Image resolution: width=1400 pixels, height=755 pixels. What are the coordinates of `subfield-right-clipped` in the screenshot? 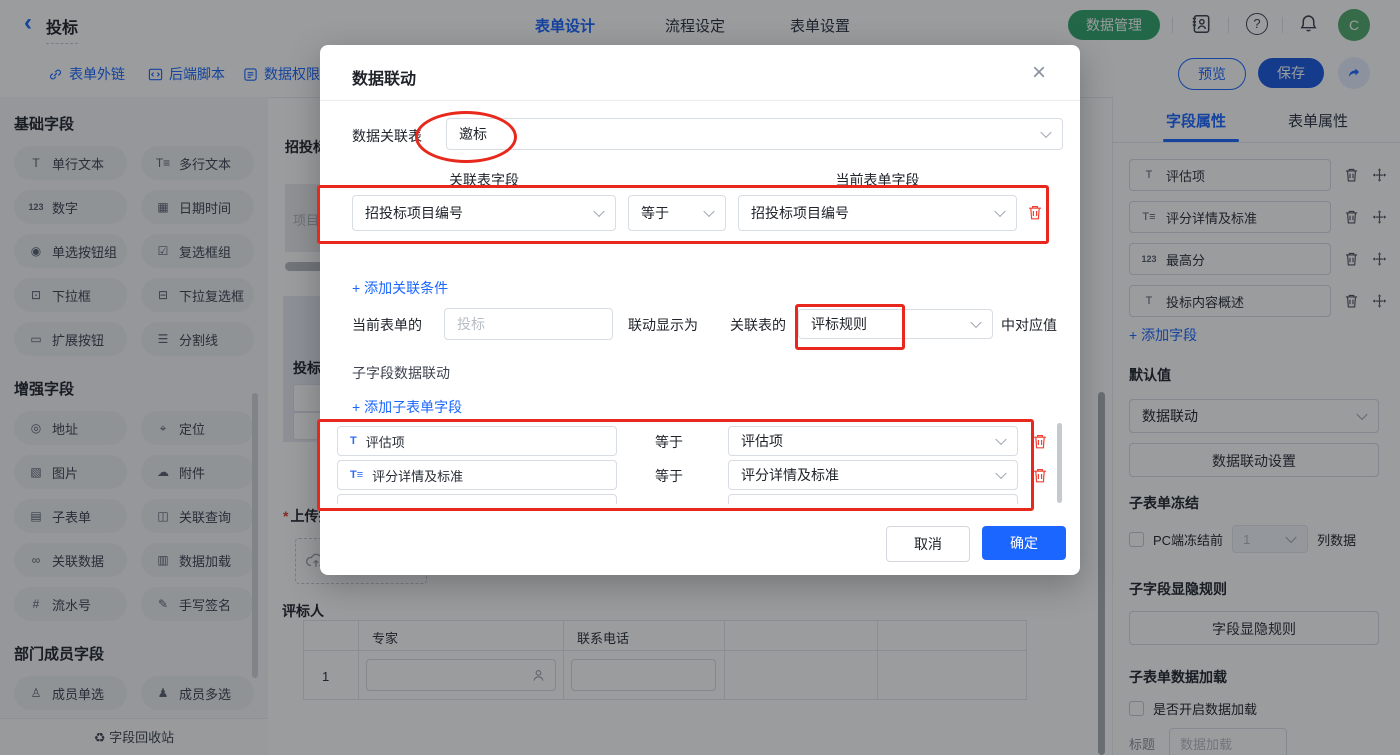 It's located at (873, 499).